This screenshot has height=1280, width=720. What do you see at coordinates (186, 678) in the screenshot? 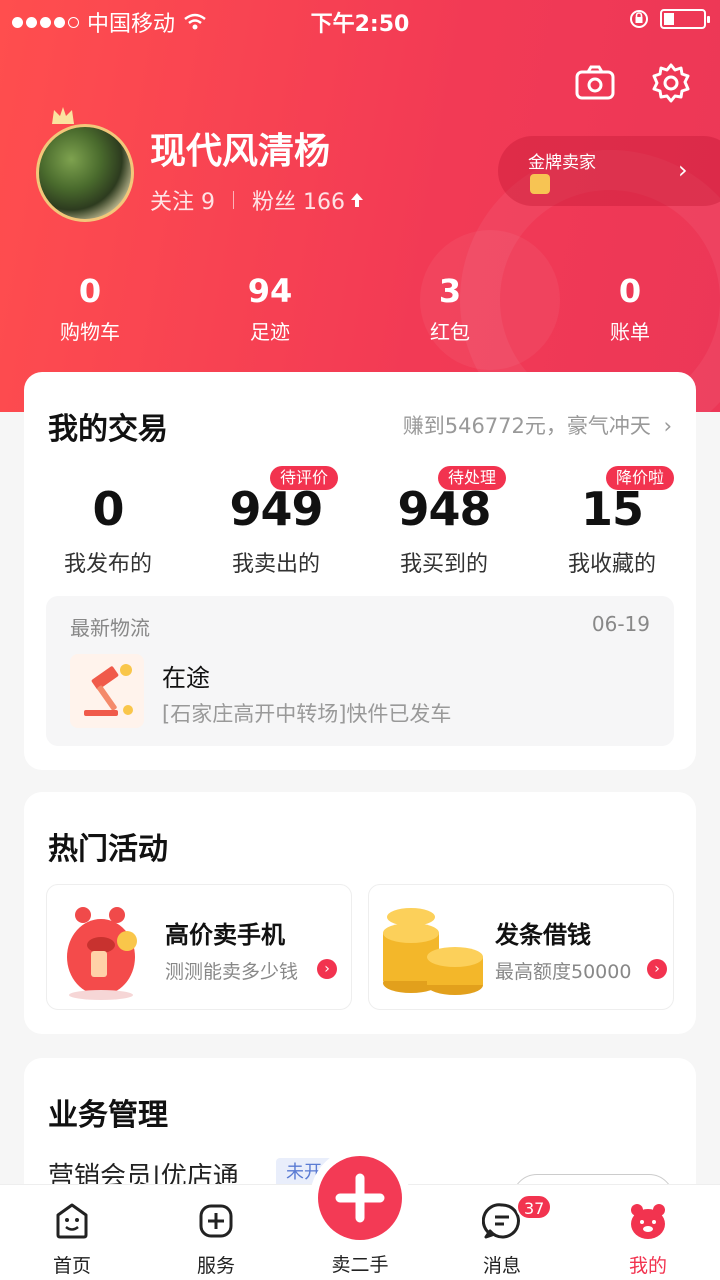
I see `logistics-status: 在途` at bounding box center [186, 678].